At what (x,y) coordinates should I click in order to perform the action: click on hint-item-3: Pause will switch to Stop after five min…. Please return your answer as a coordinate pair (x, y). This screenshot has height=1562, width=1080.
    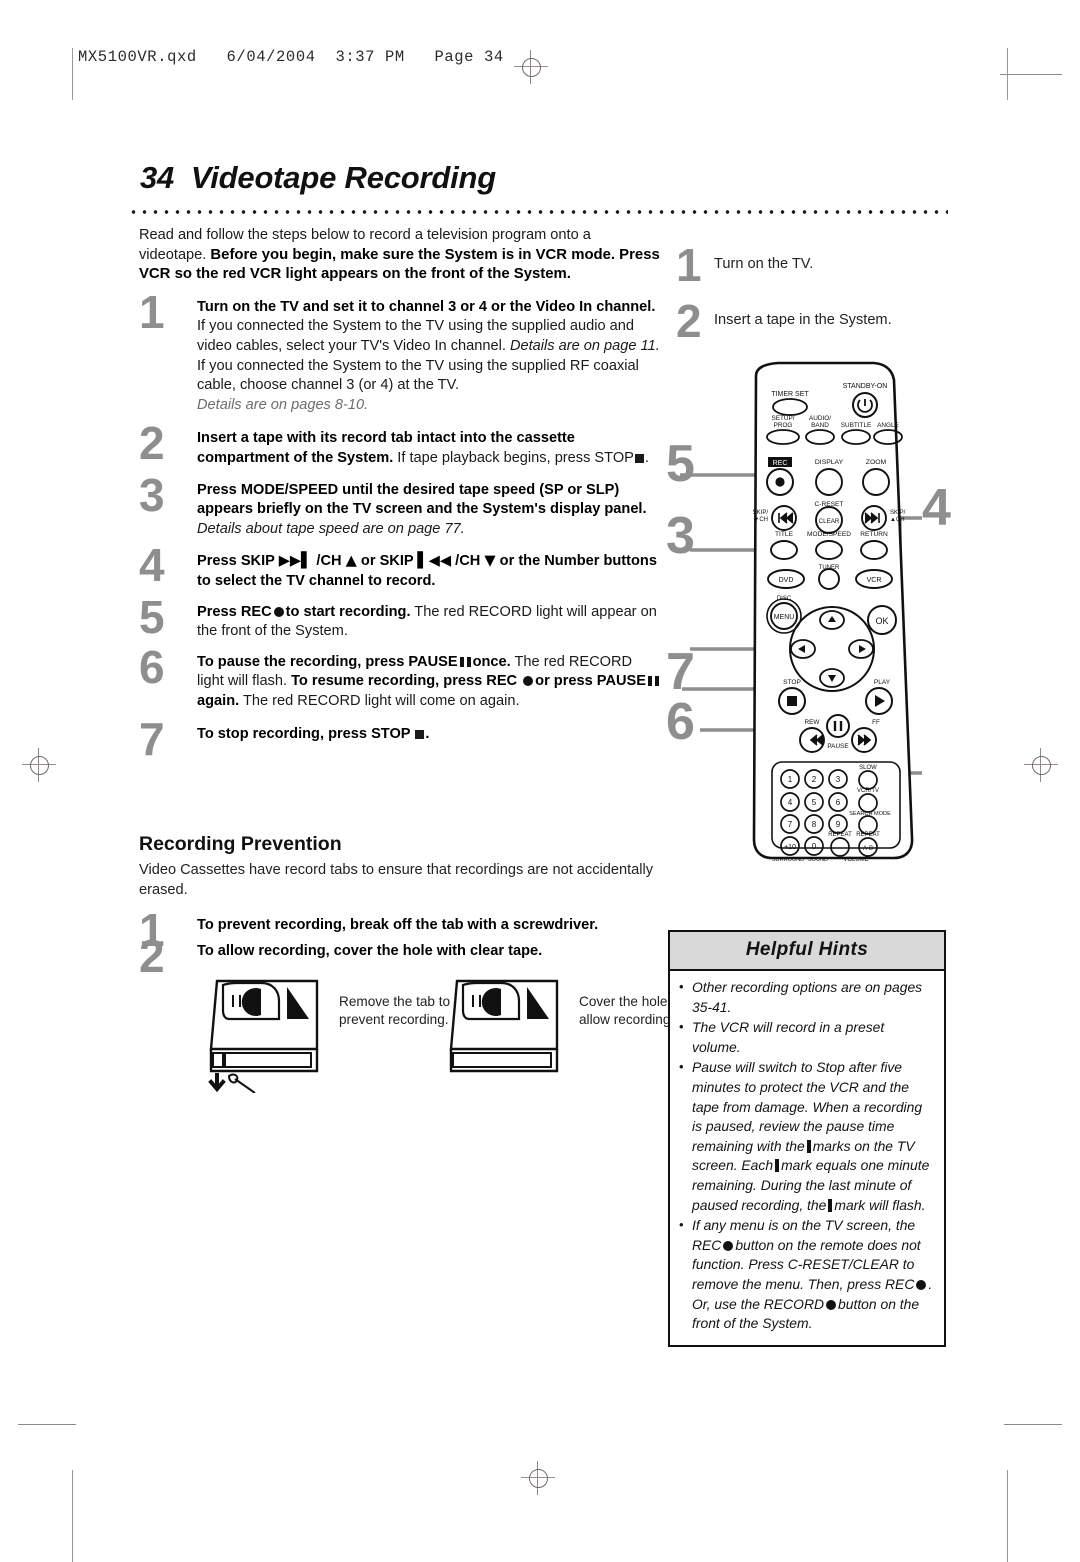
    Looking at the image, I should click on (806, 1136).